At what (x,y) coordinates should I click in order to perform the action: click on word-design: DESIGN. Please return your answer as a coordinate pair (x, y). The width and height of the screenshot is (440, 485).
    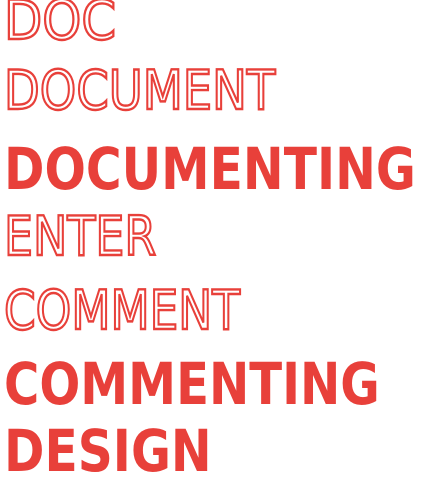
    Looking at the image, I should click on (108, 451).